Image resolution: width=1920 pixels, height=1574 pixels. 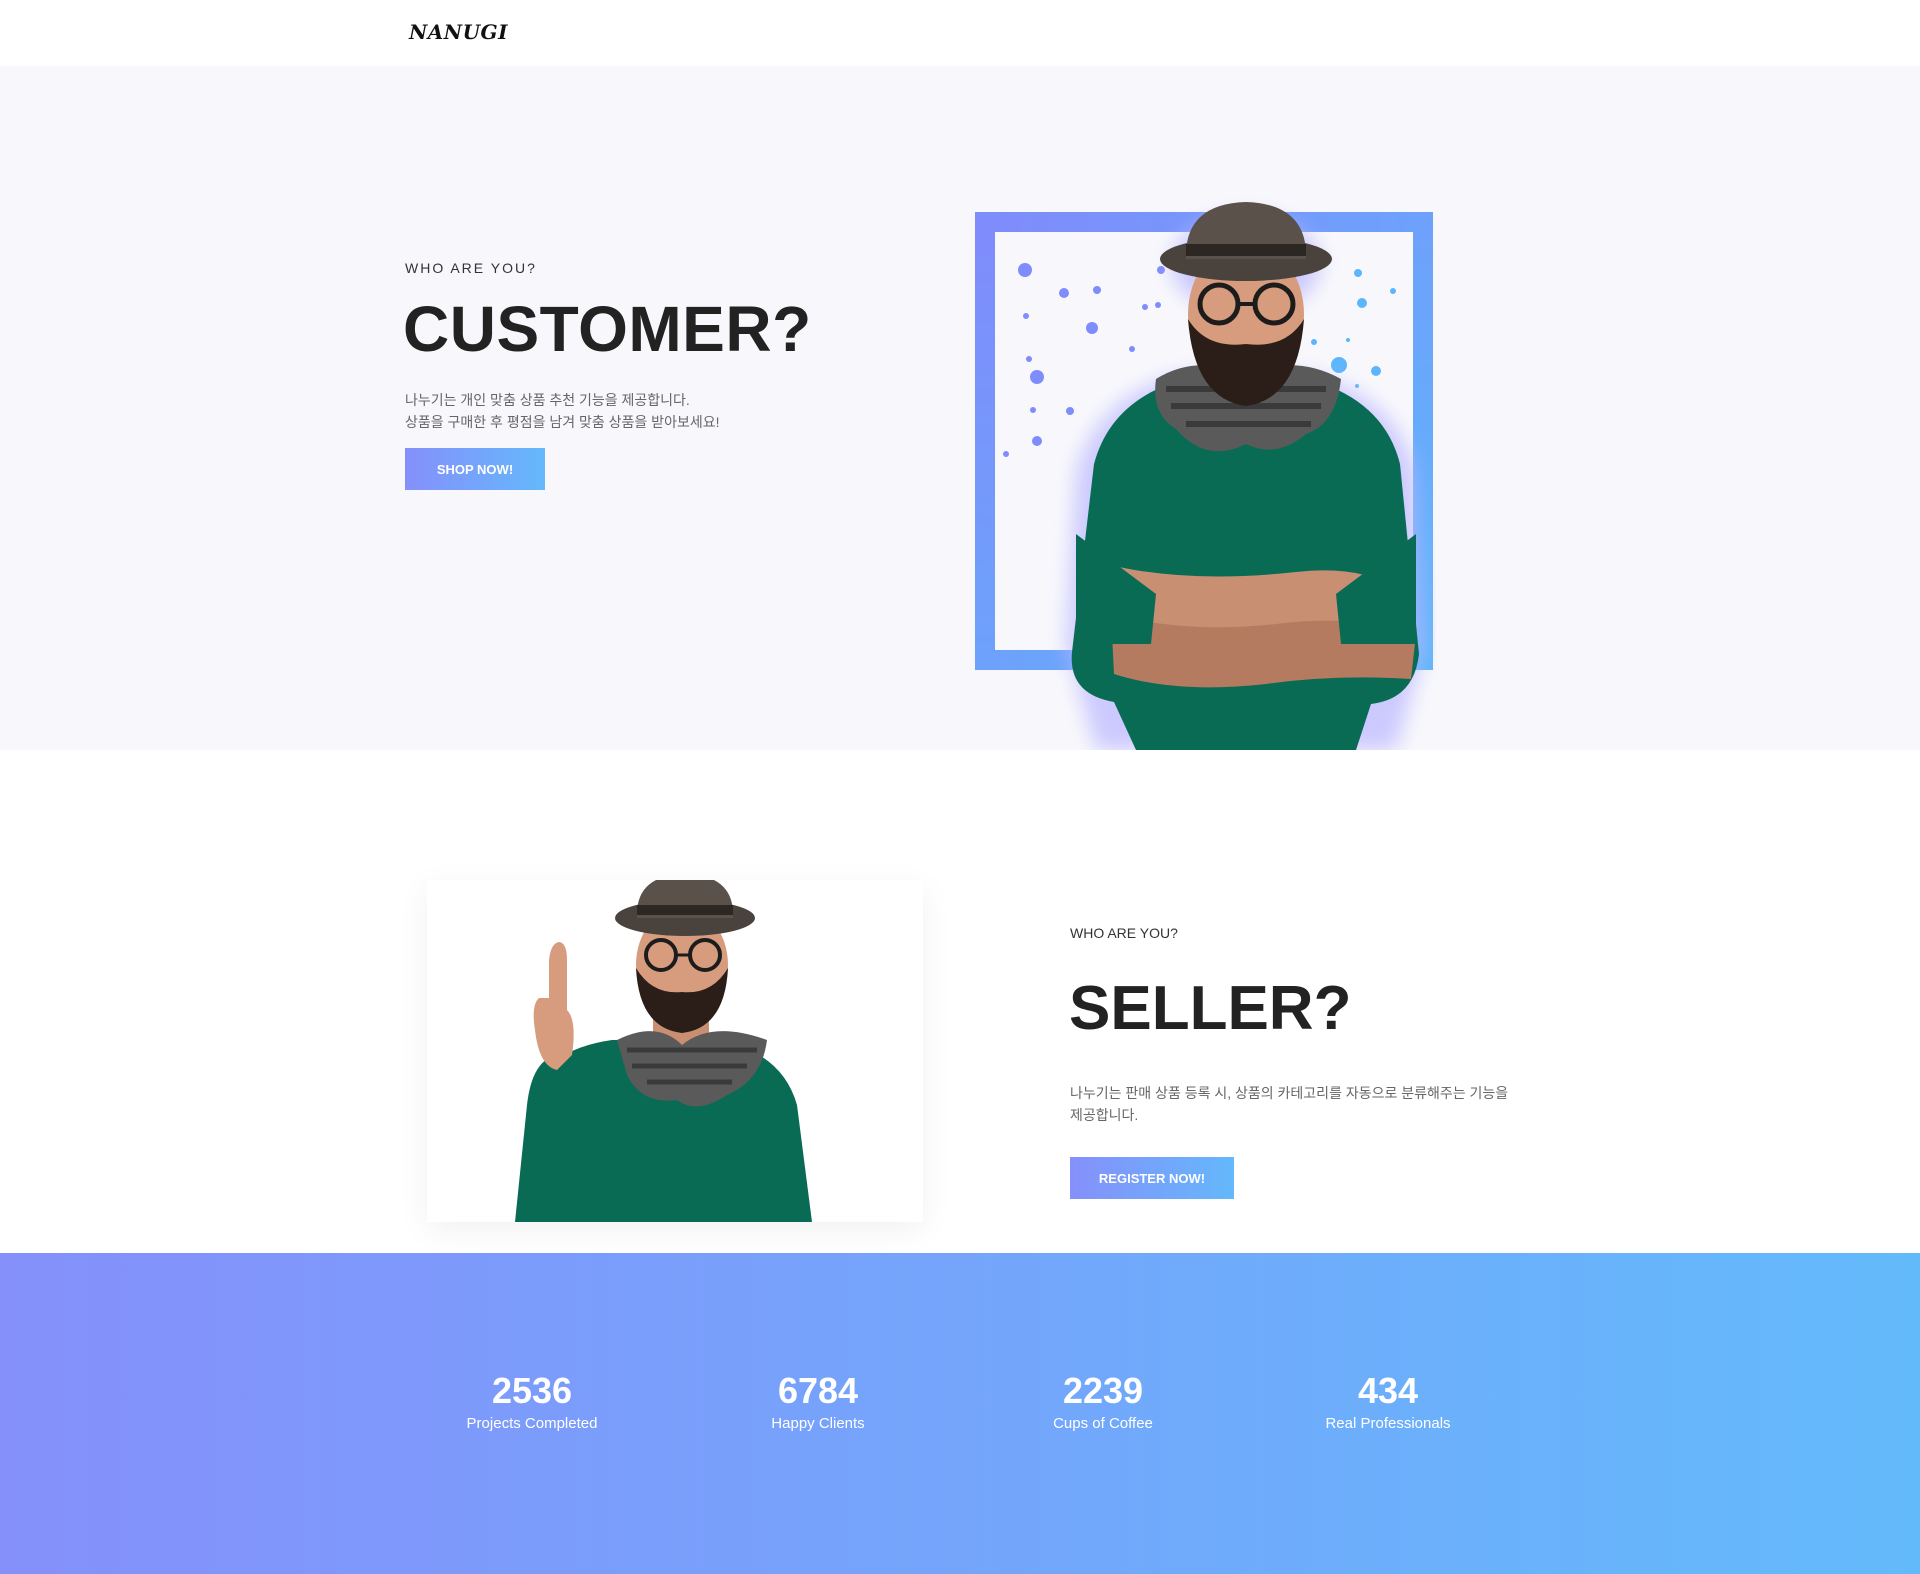 What do you see at coordinates (562, 422) in the screenshot?
I see `customer-description-line-2: 상품을 구매한 후 평점을 남겨 맞춤 상품을 받아보세요!` at bounding box center [562, 422].